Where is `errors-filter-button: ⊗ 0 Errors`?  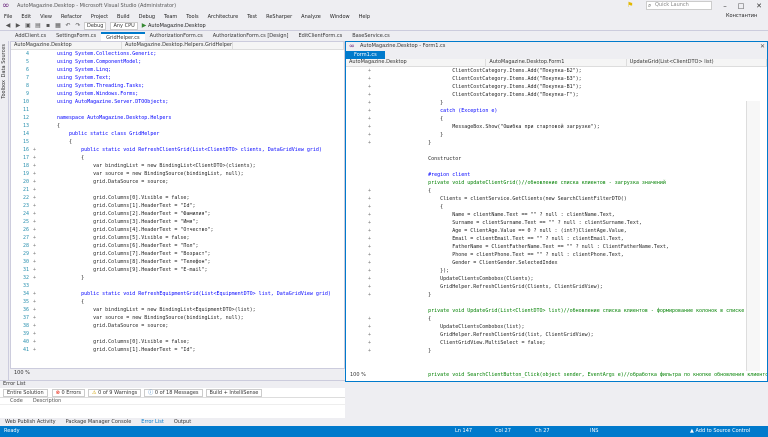 errors-filter-button: ⊗ 0 Errors is located at coordinates (68, 392).